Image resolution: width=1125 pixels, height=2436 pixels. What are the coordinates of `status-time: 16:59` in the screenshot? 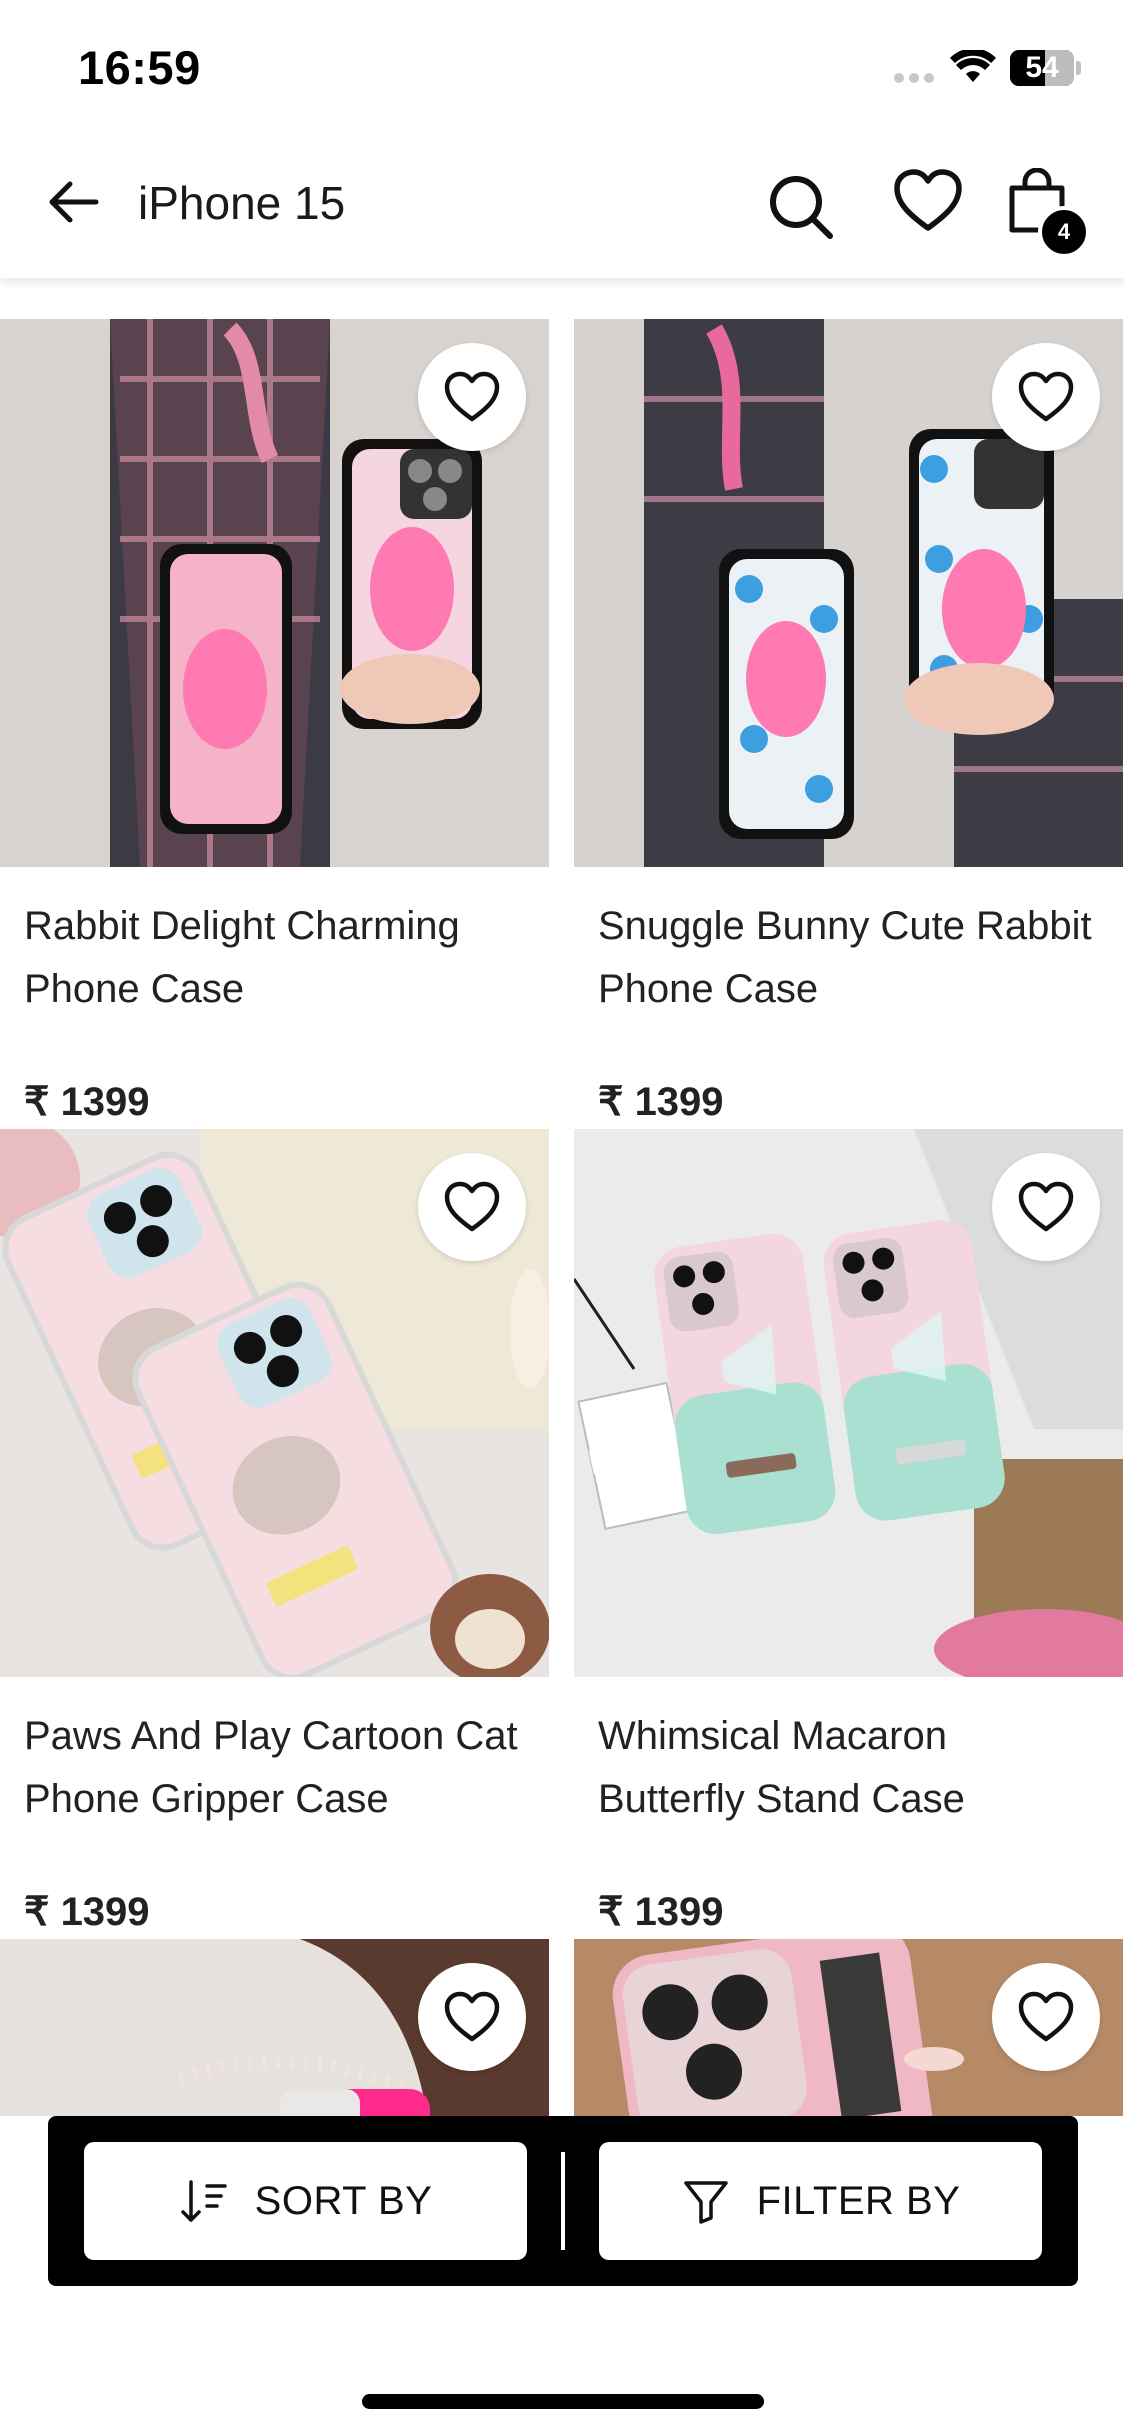 It's located at (139, 67).